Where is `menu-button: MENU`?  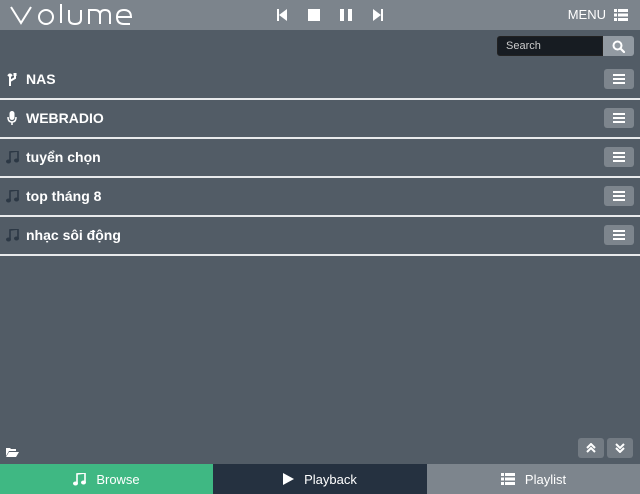 menu-button: MENU is located at coordinates (598, 14).